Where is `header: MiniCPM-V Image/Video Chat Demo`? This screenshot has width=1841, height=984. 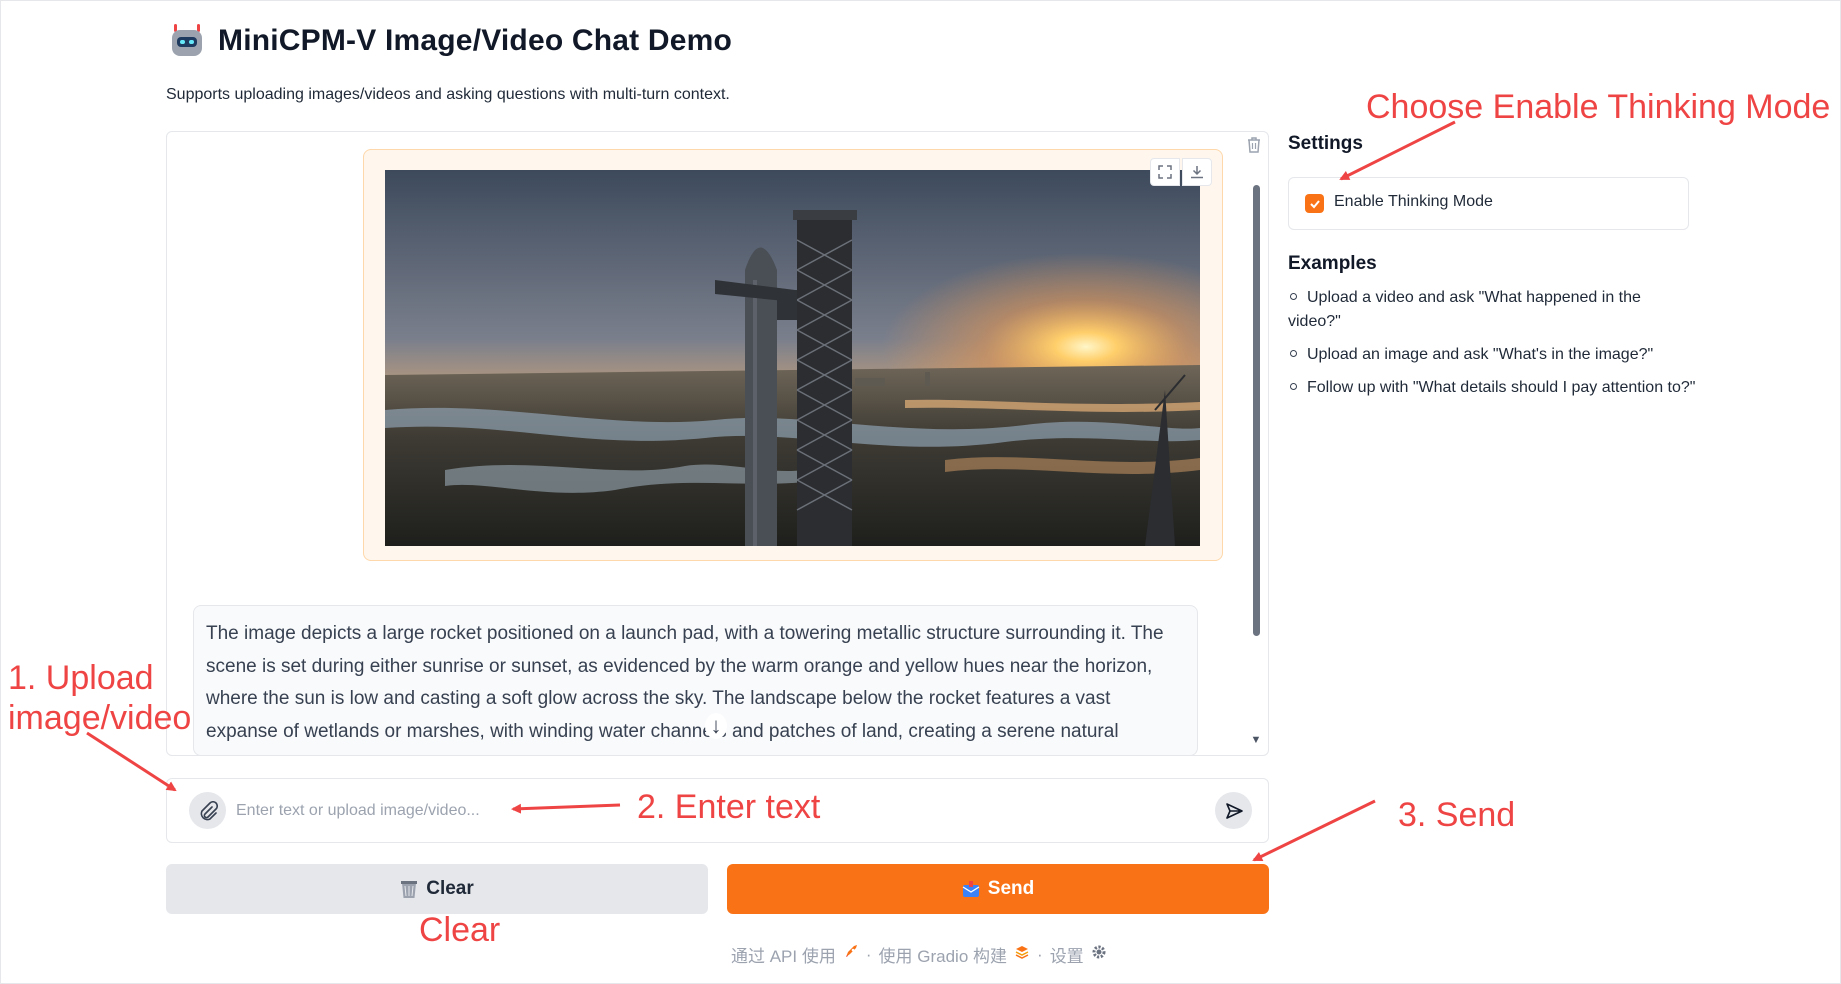 header: MiniCPM-V Image/Video Chat Demo is located at coordinates (450, 41).